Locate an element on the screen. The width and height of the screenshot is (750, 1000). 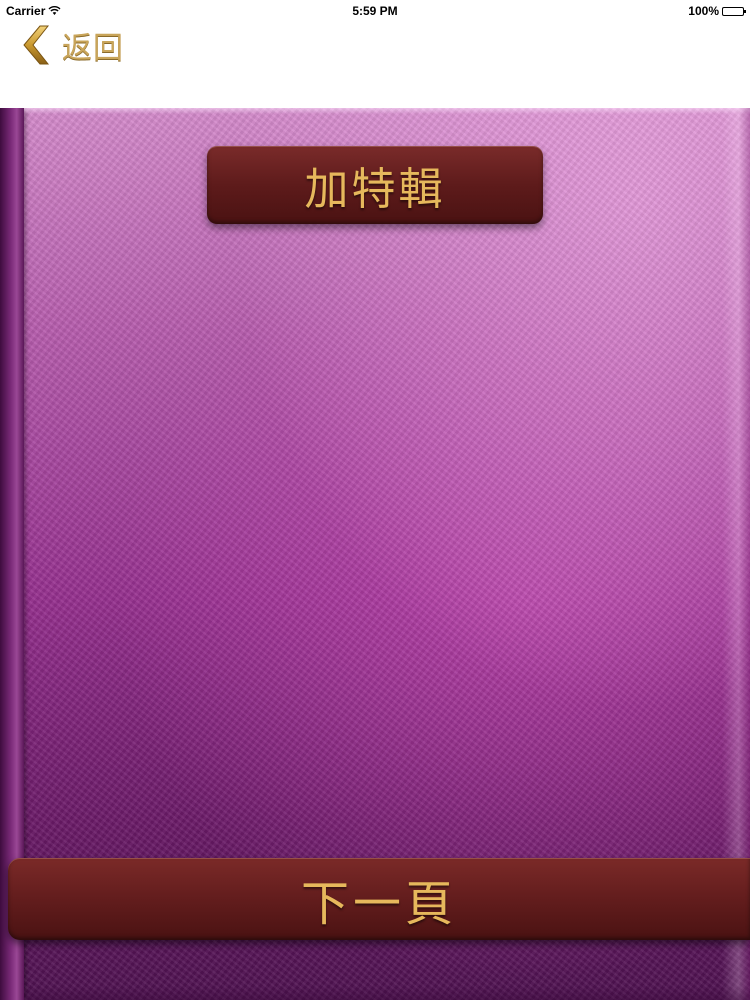
back-button: 返回 is located at coordinates (69, 45).